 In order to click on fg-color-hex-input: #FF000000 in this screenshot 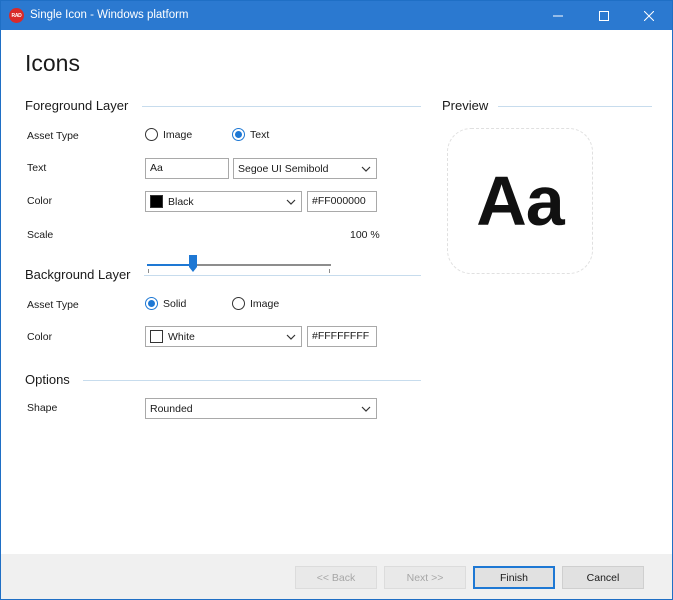, I will do `click(342, 201)`.